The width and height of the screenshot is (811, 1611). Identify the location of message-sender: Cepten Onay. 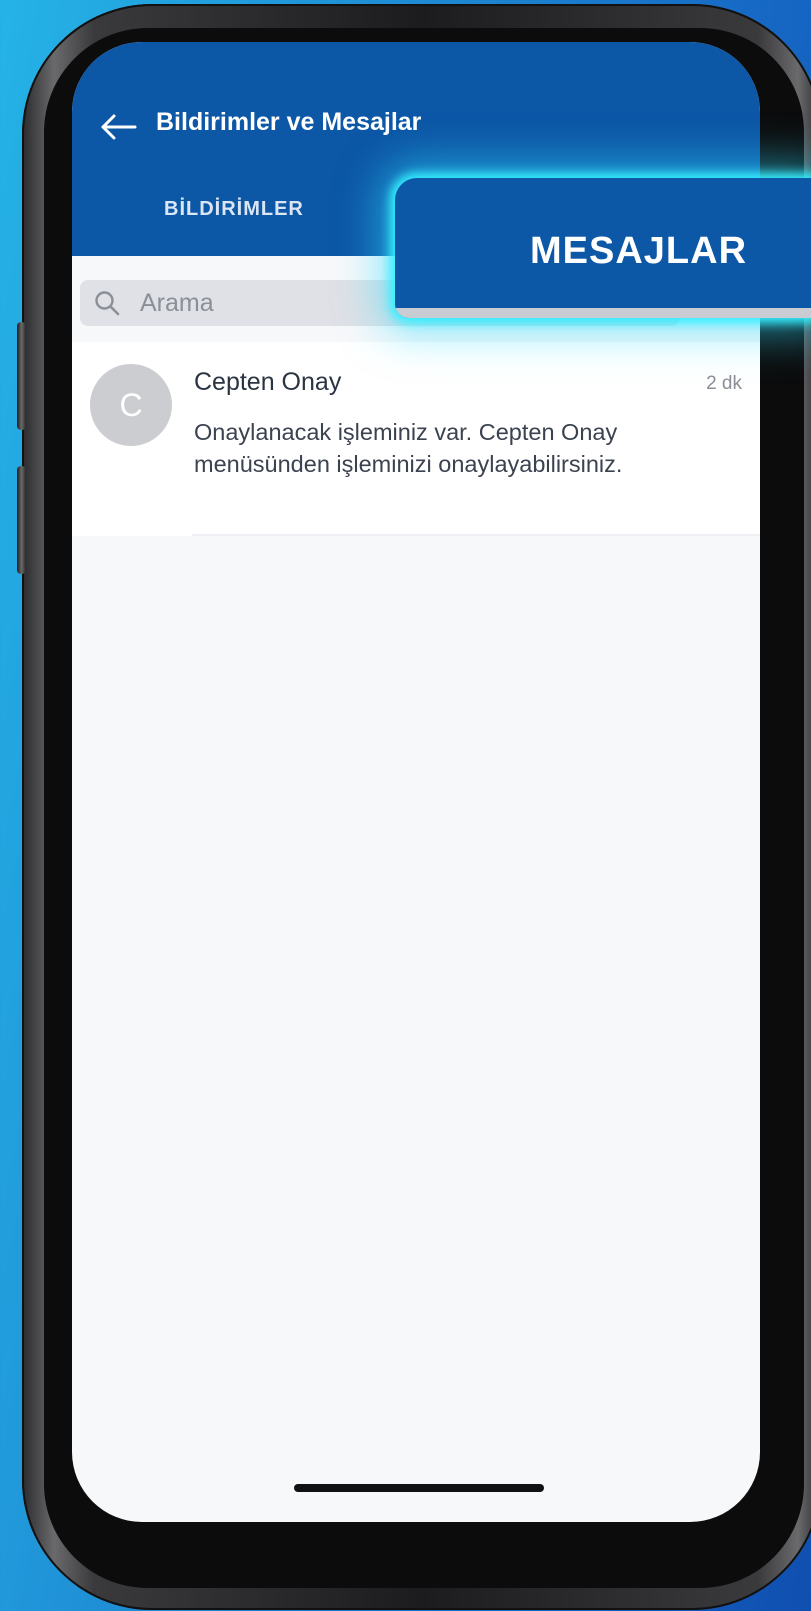
(268, 382).